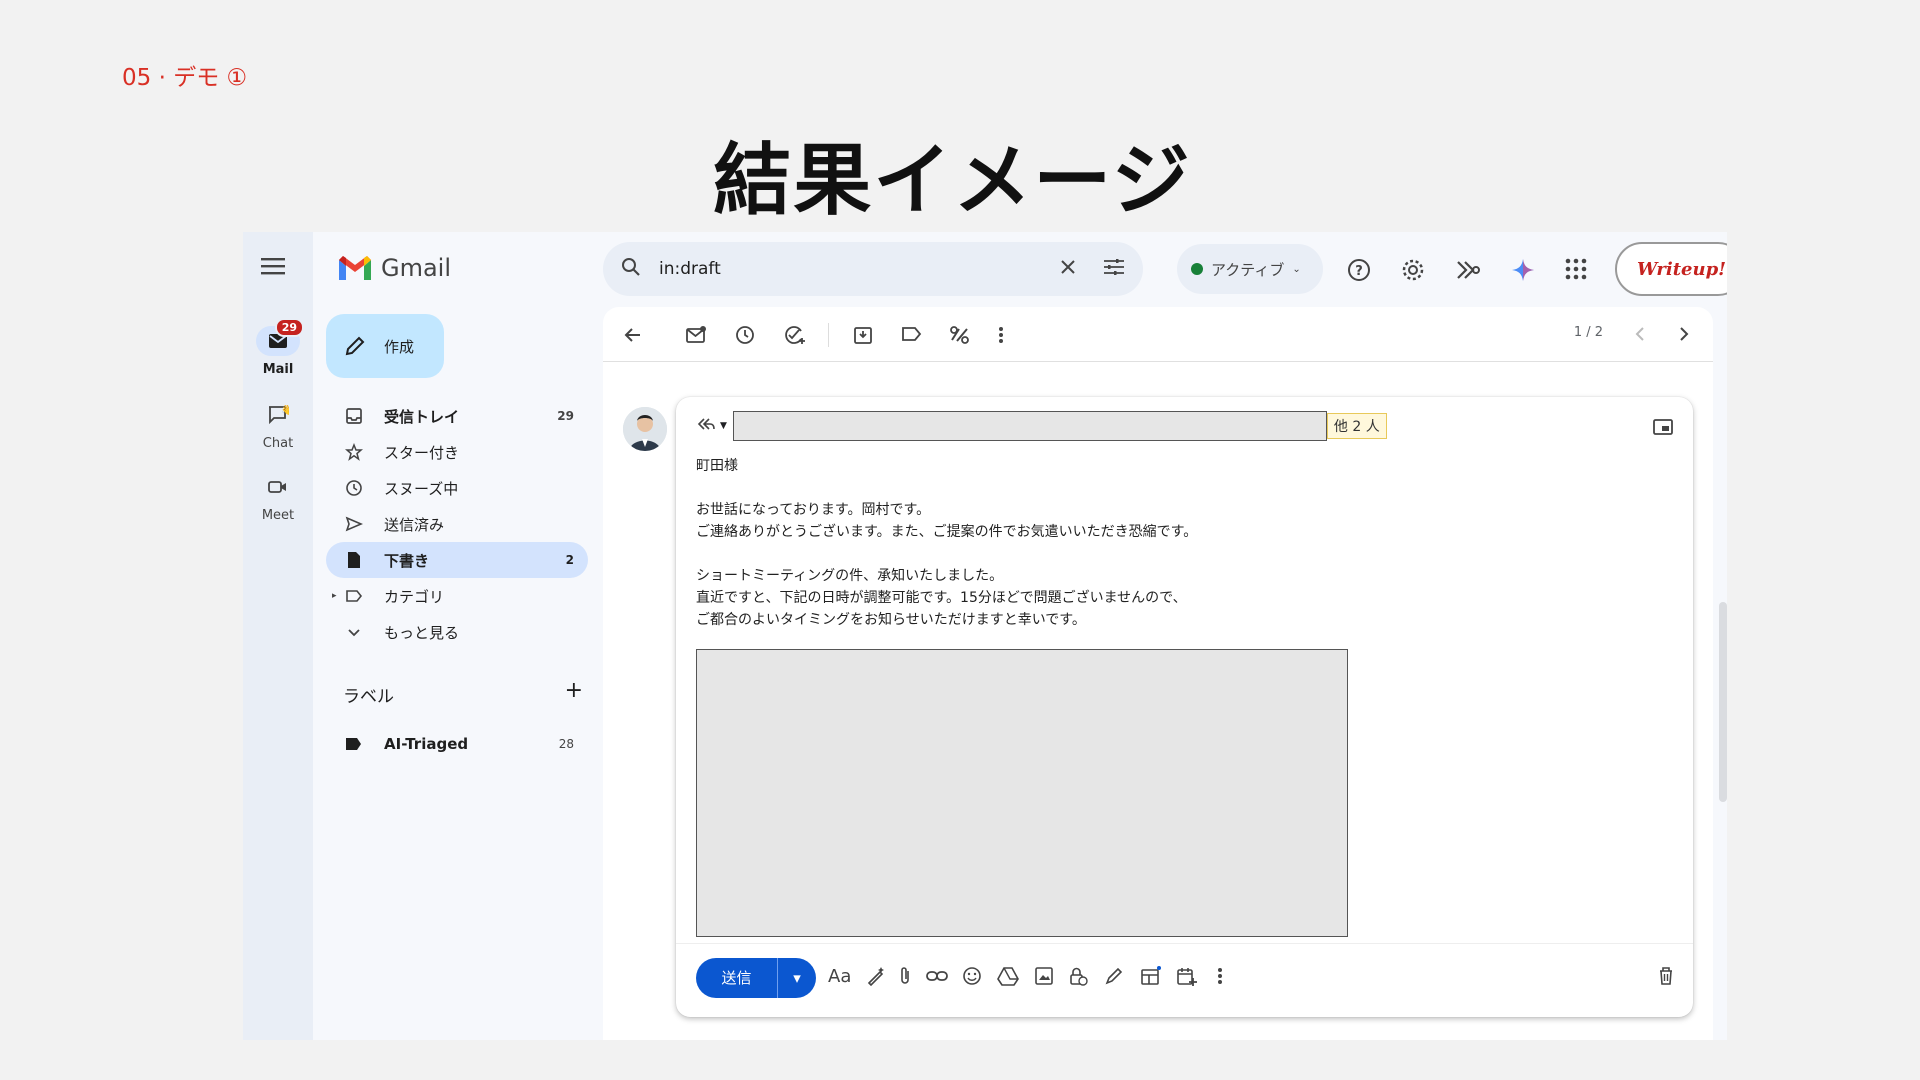  Describe the element at coordinates (1044, 978) in the screenshot. I see `insert-photo-icon` at that location.